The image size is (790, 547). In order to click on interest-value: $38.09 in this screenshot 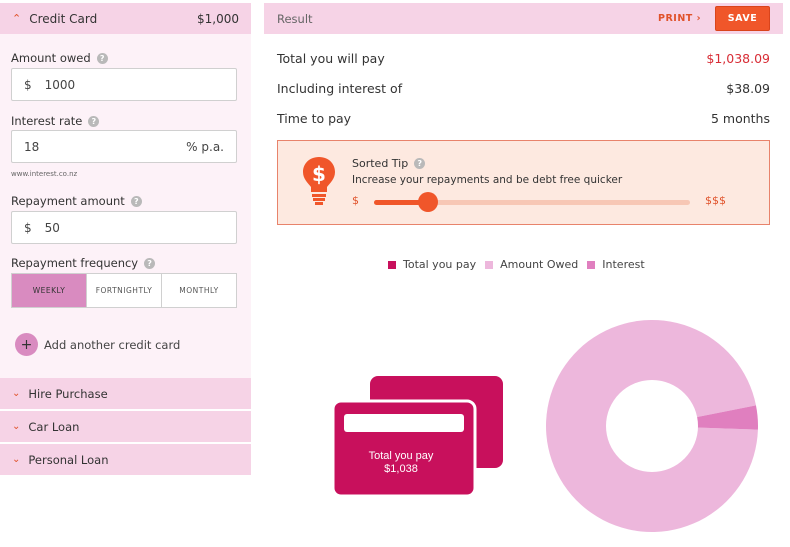, I will do `click(748, 88)`.